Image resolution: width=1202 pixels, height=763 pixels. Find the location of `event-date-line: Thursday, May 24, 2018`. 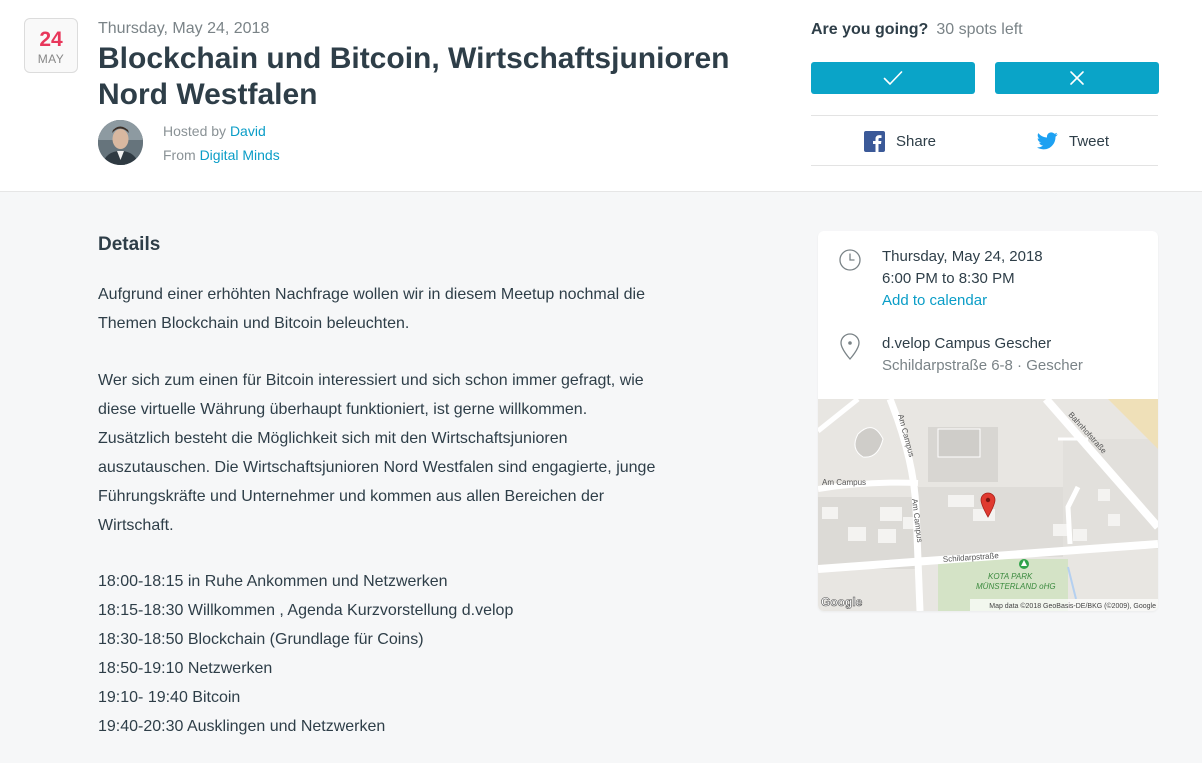

event-date-line: Thursday, May 24, 2018 is located at coordinates (184, 28).